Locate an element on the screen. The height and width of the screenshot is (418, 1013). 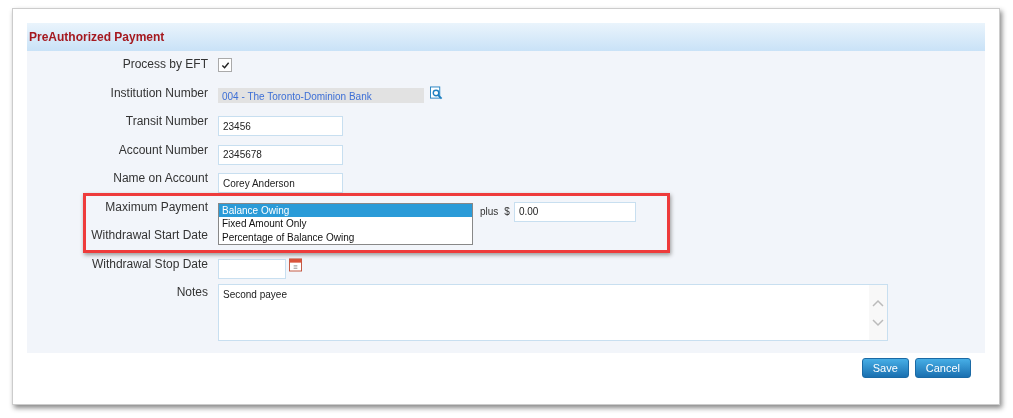
checkmark-icon is located at coordinates (225, 65).